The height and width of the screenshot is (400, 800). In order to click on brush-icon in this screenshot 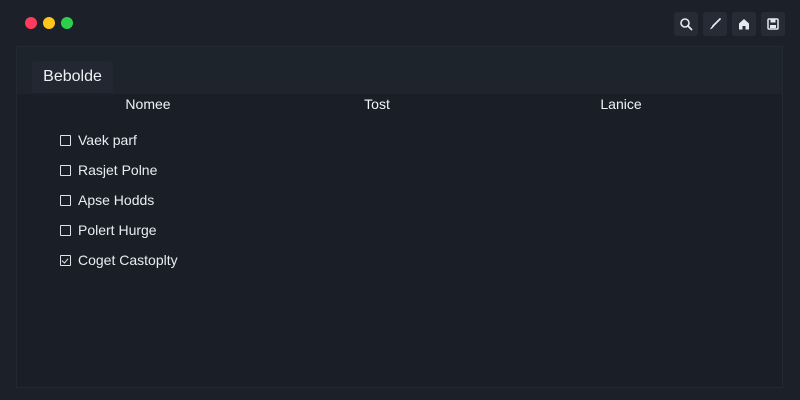, I will do `click(715, 24)`.